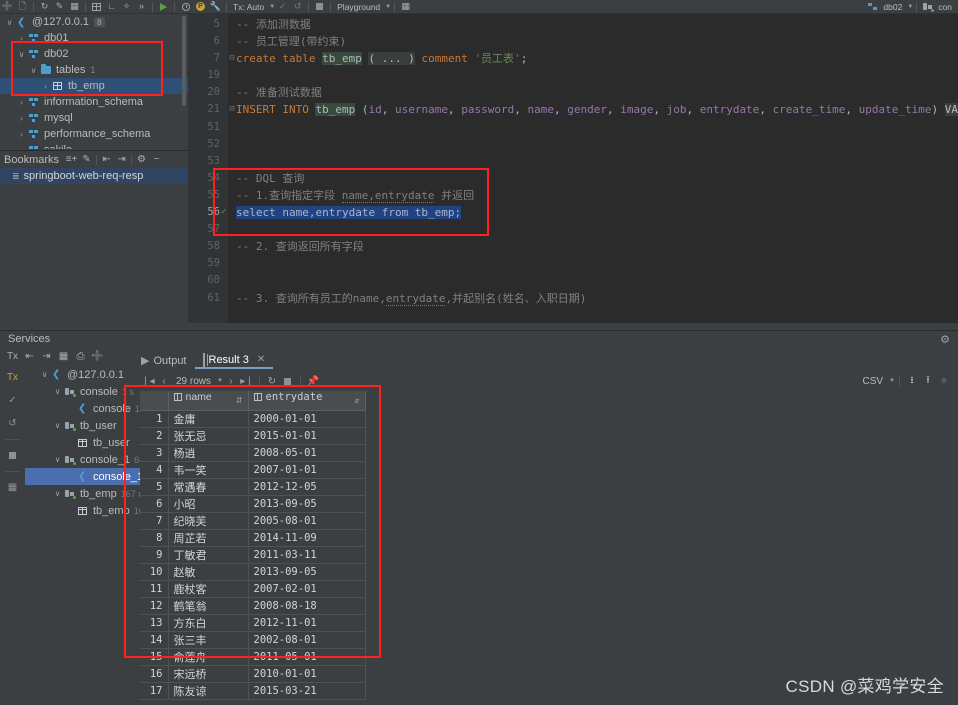  What do you see at coordinates (59, 6) in the screenshot?
I see `run-script-icon: ✎` at bounding box center [59, 6].